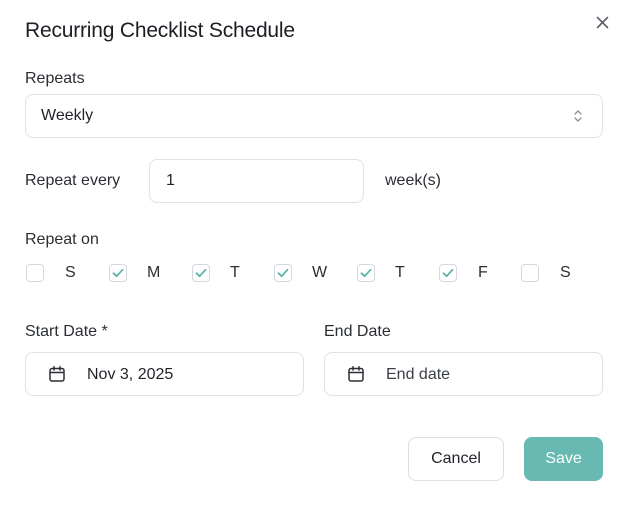  Describe the element at coordinates (565, 272) in the screenshot. I see `day-label-saturday: S` at that location.